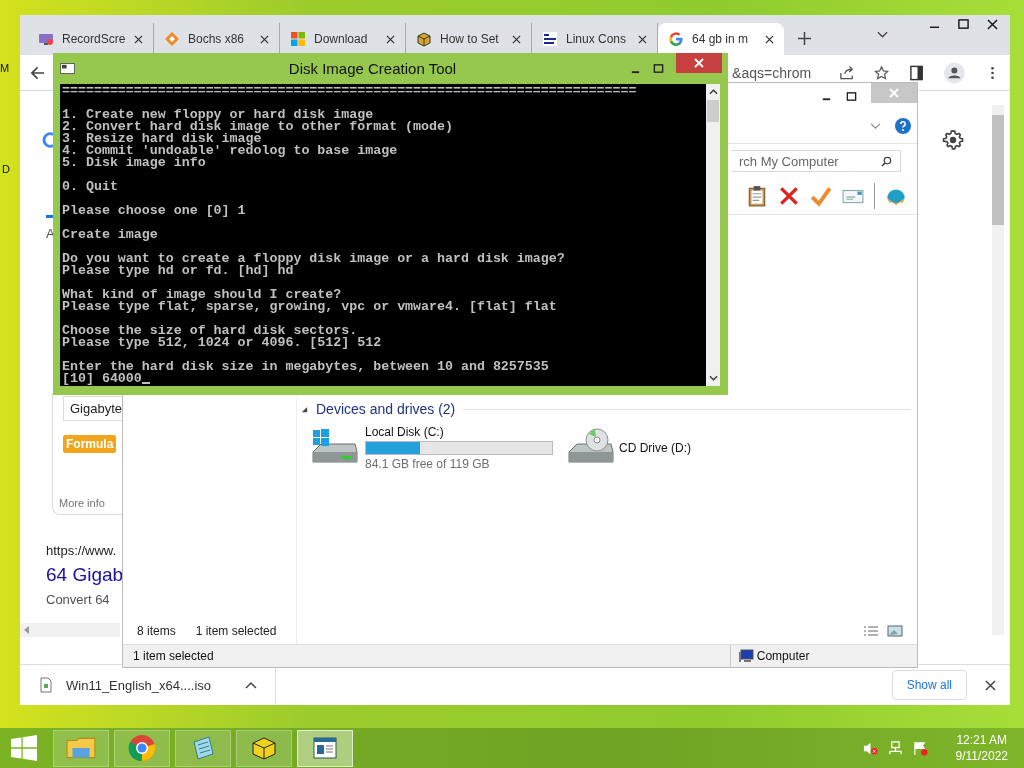 This screenshot has width=1024, height=768. Describe the element at coordinates (222, 343) in the screenshot. I see `console-line: Please type 512, 1024 or 4096. [512] 512` at that location.